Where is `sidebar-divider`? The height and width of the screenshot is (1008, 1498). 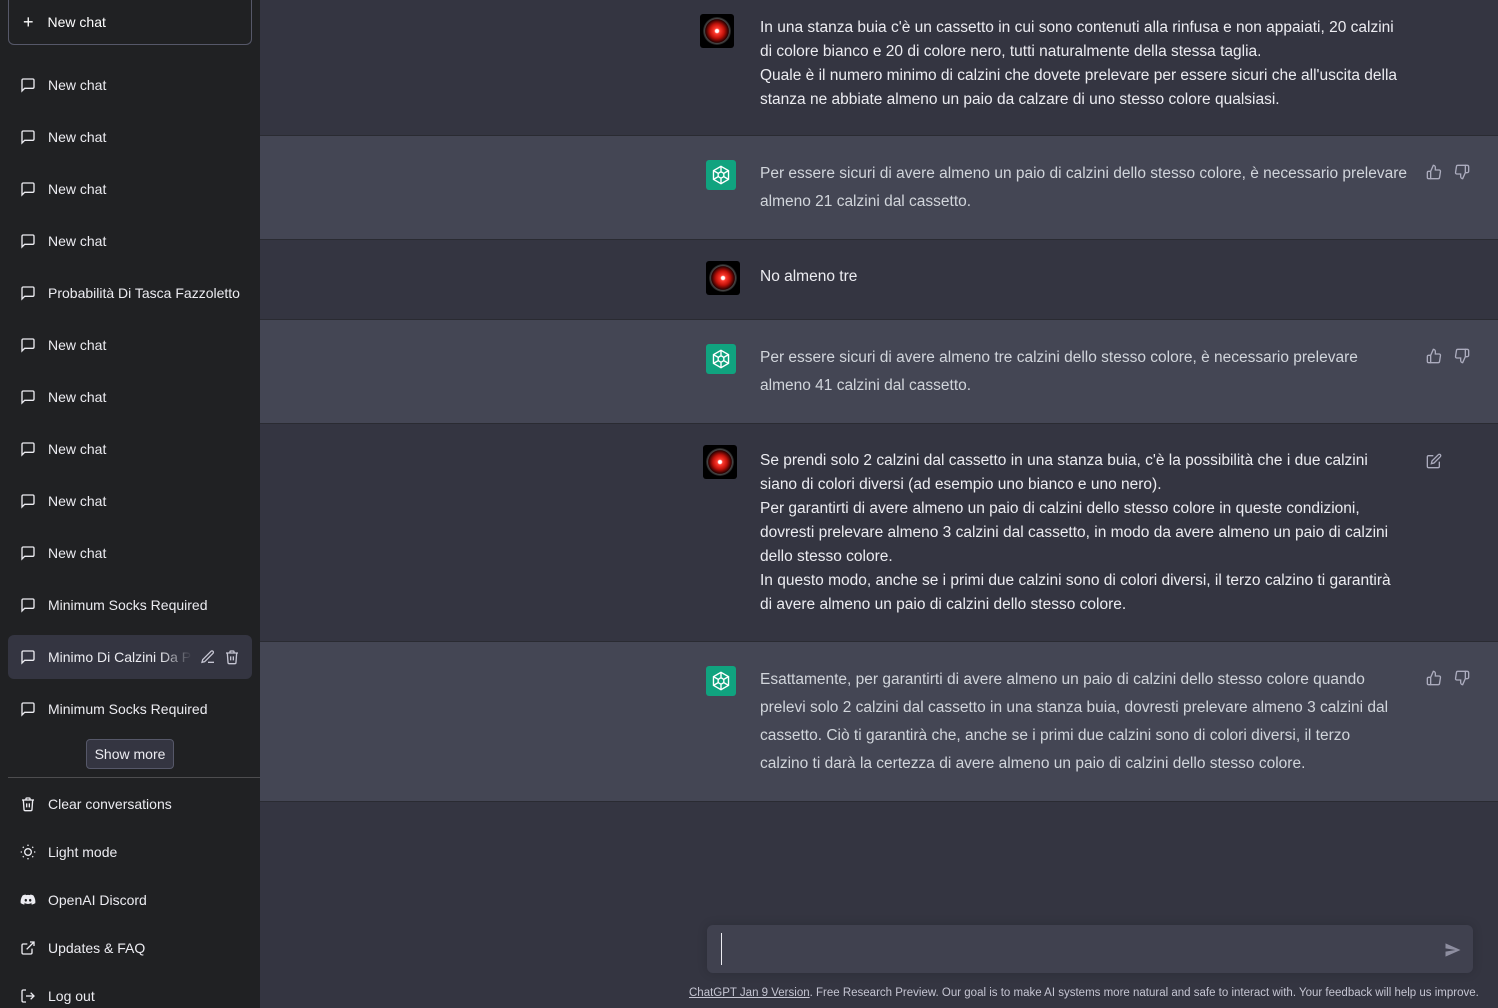
sidebar-divider is located at coordinates (134, 777).